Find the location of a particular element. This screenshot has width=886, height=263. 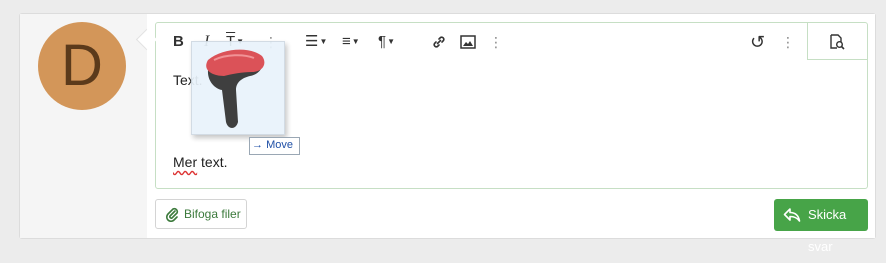

paragraph-button: ¶▼ is located at coordinates (386, 42).